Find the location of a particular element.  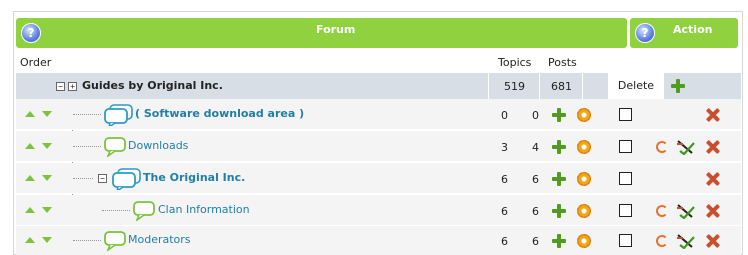

posts-count: 4 is located at coordinates (535, 147).